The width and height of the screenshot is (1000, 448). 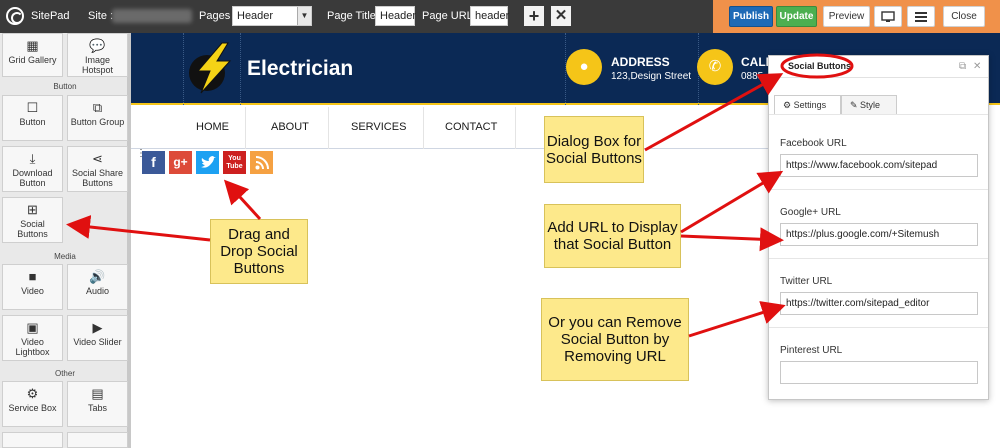 I want to click on rss-icon, so click(x=261, y=162).